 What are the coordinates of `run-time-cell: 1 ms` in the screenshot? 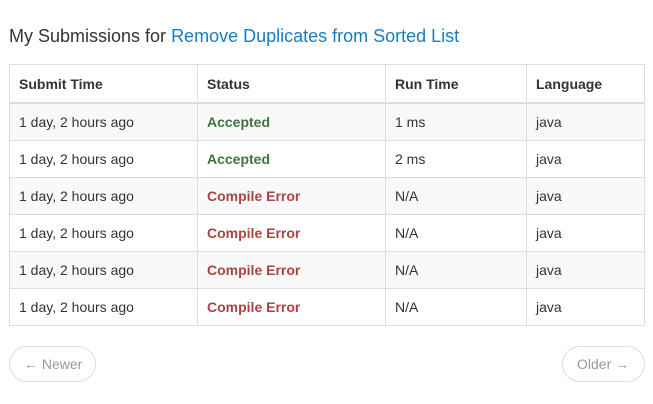 It's located at (456, 121).